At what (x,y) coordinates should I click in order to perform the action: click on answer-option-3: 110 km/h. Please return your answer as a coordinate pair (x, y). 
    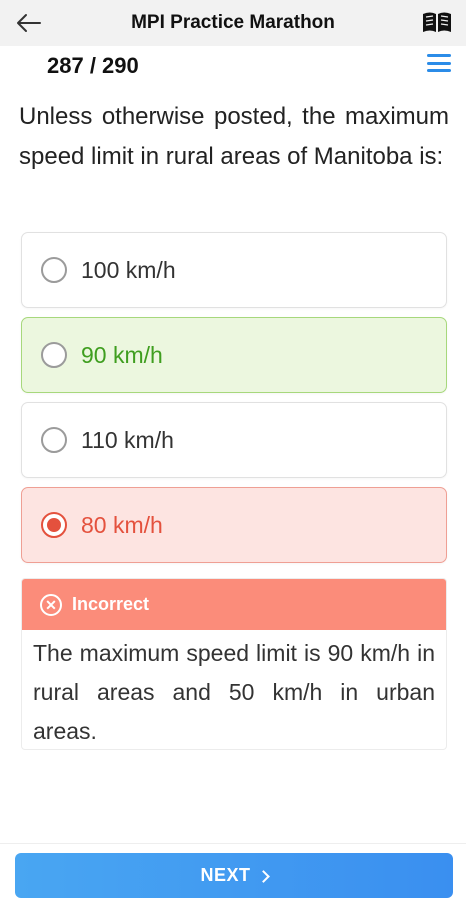
    Looking at the image, I should click on (234, 440).